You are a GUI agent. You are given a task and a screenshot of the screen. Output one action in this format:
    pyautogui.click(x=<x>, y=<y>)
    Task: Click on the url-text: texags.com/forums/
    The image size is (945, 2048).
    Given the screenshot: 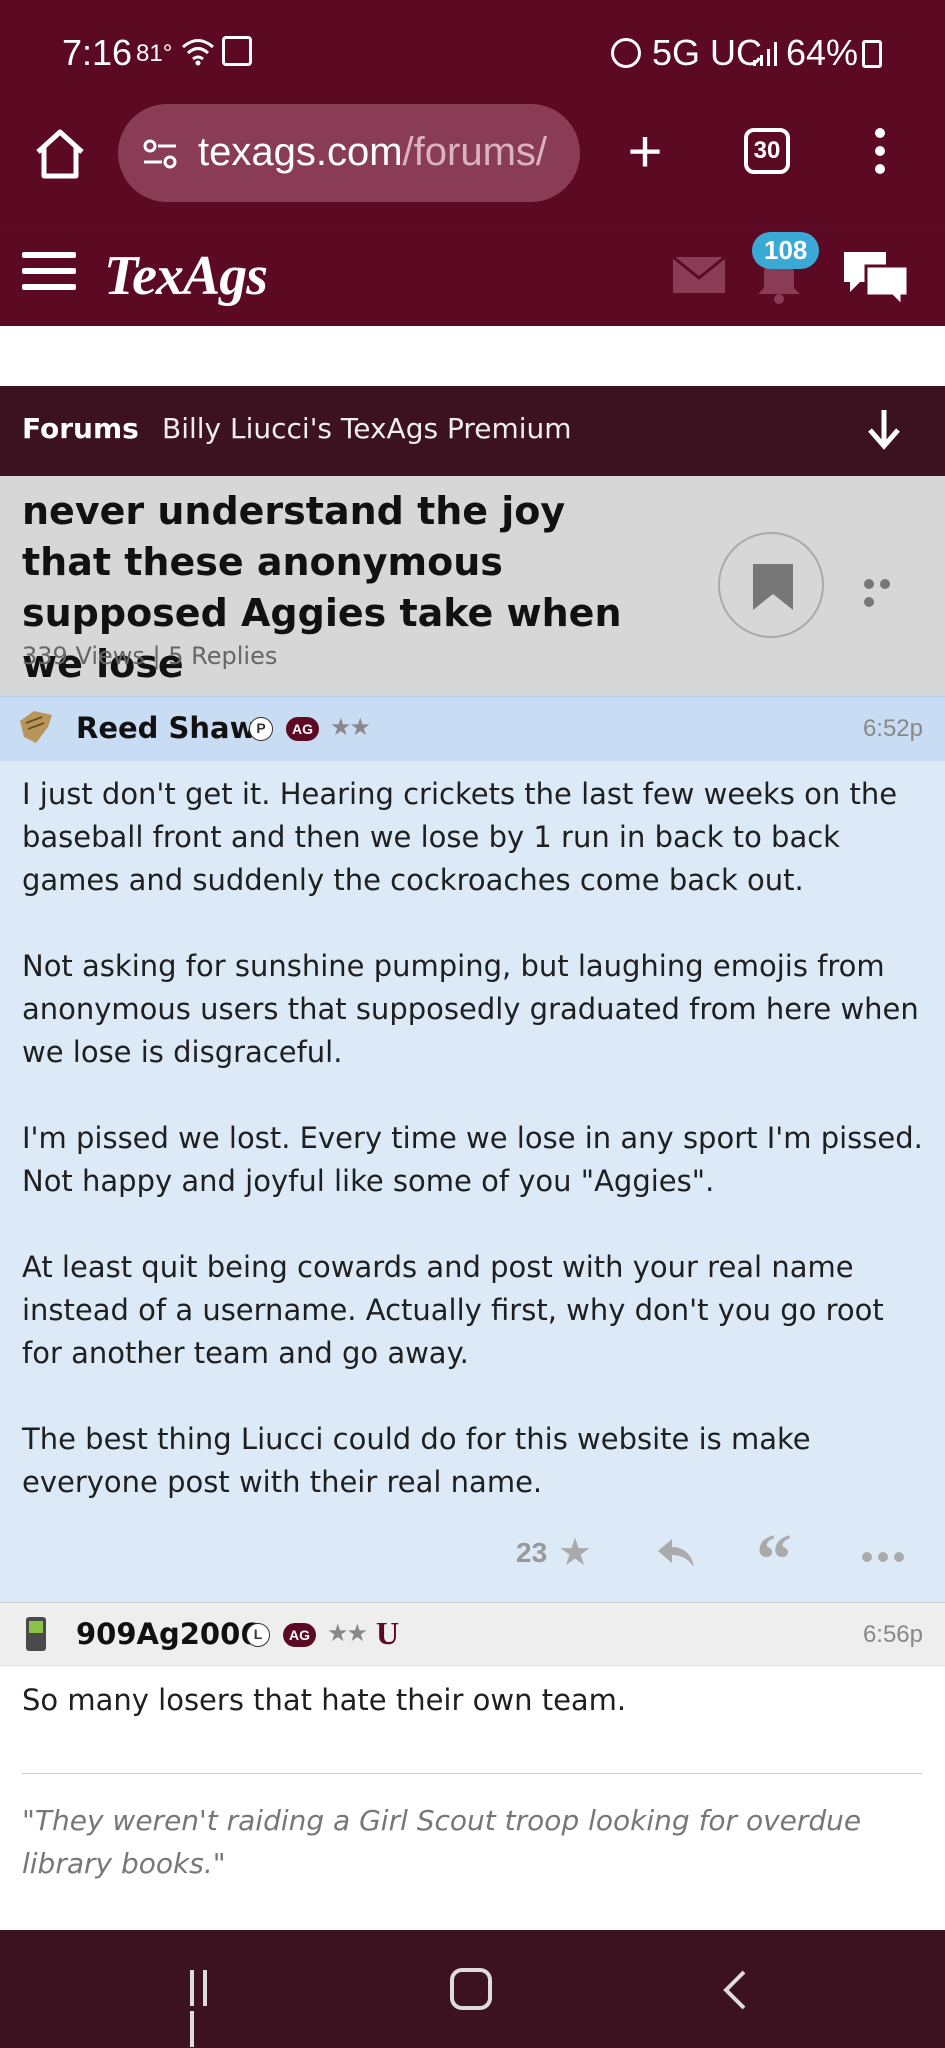 What is the action you would take?
    pyautogui.click(x=383, y=152)
    